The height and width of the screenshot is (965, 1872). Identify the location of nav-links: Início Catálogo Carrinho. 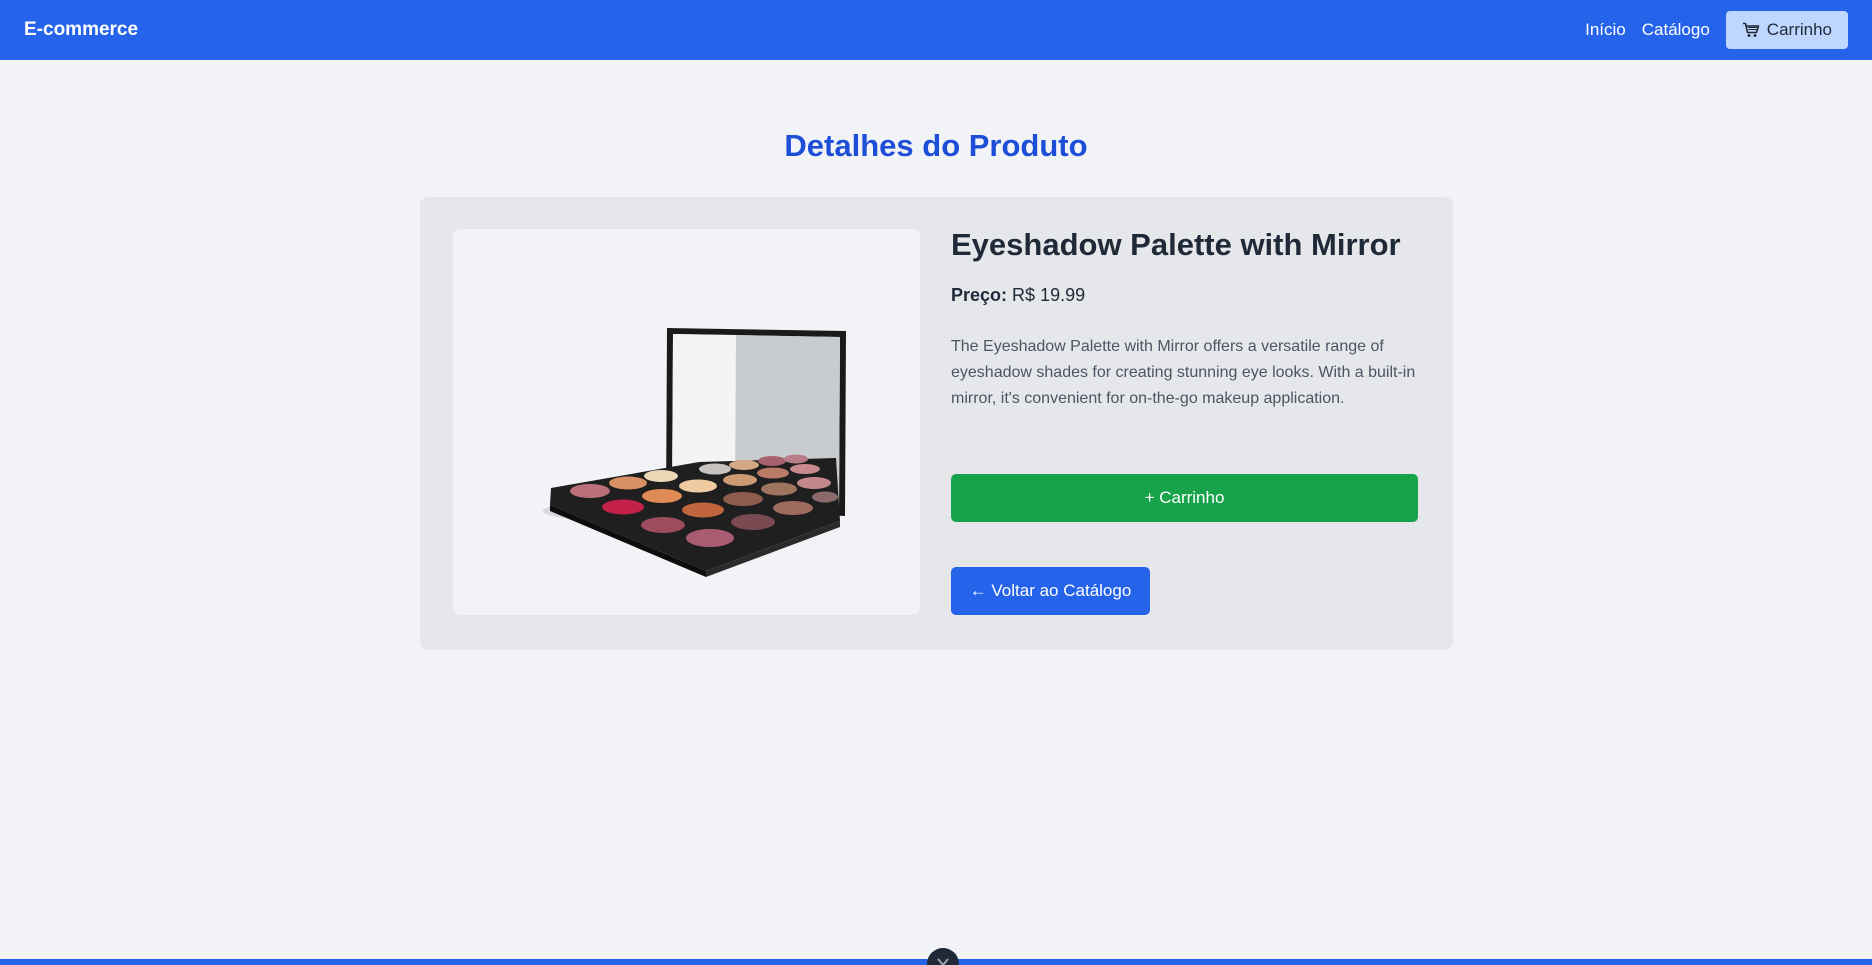
(1716, 30).